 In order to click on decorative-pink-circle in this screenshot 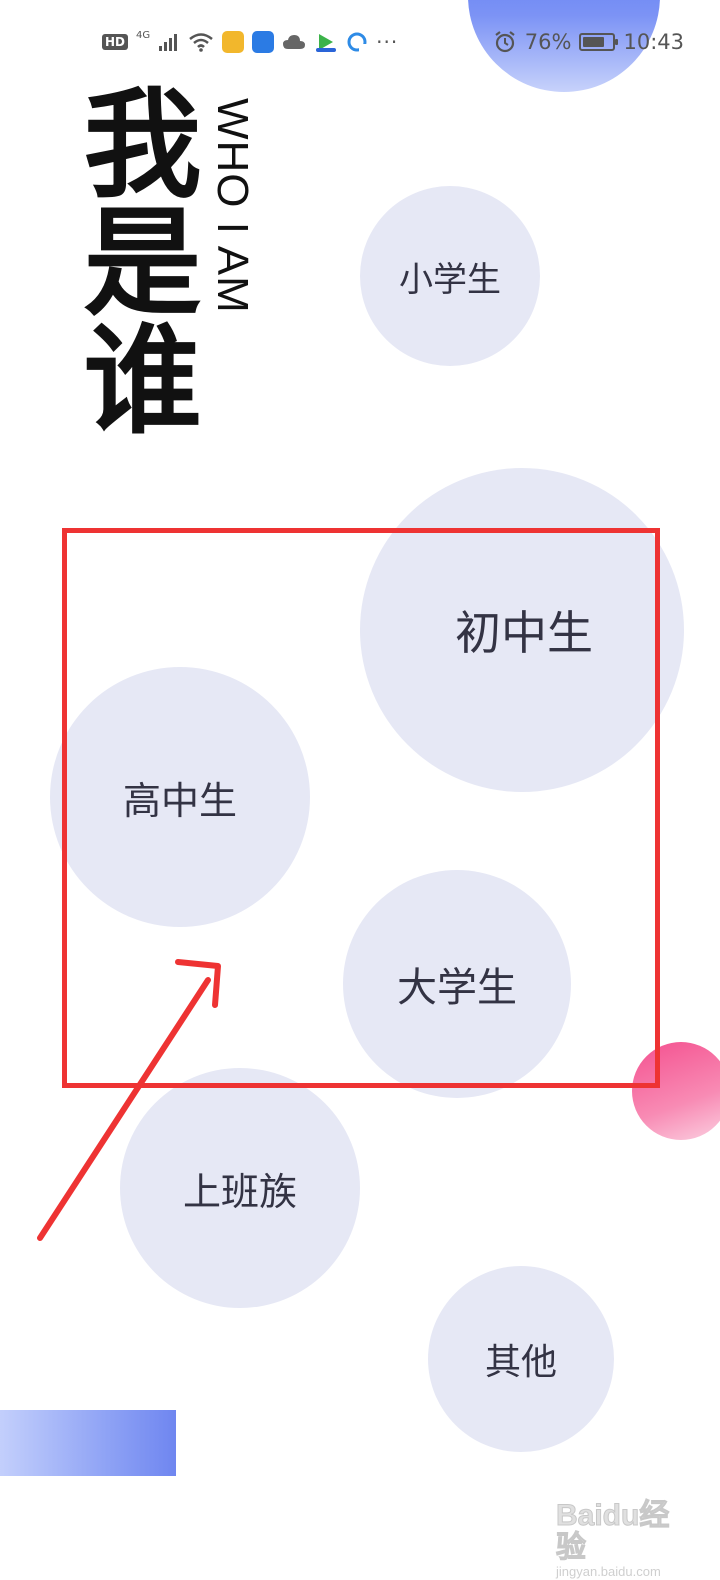, I will do `click(676, 1091)`.